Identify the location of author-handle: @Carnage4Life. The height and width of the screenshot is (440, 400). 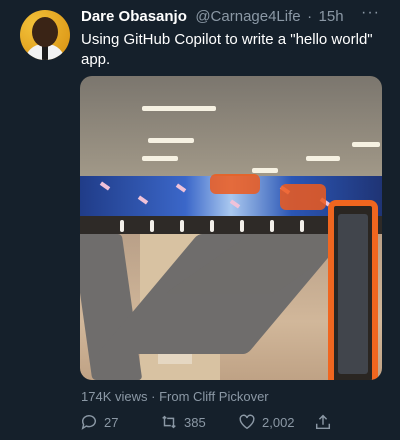
(247, 16).